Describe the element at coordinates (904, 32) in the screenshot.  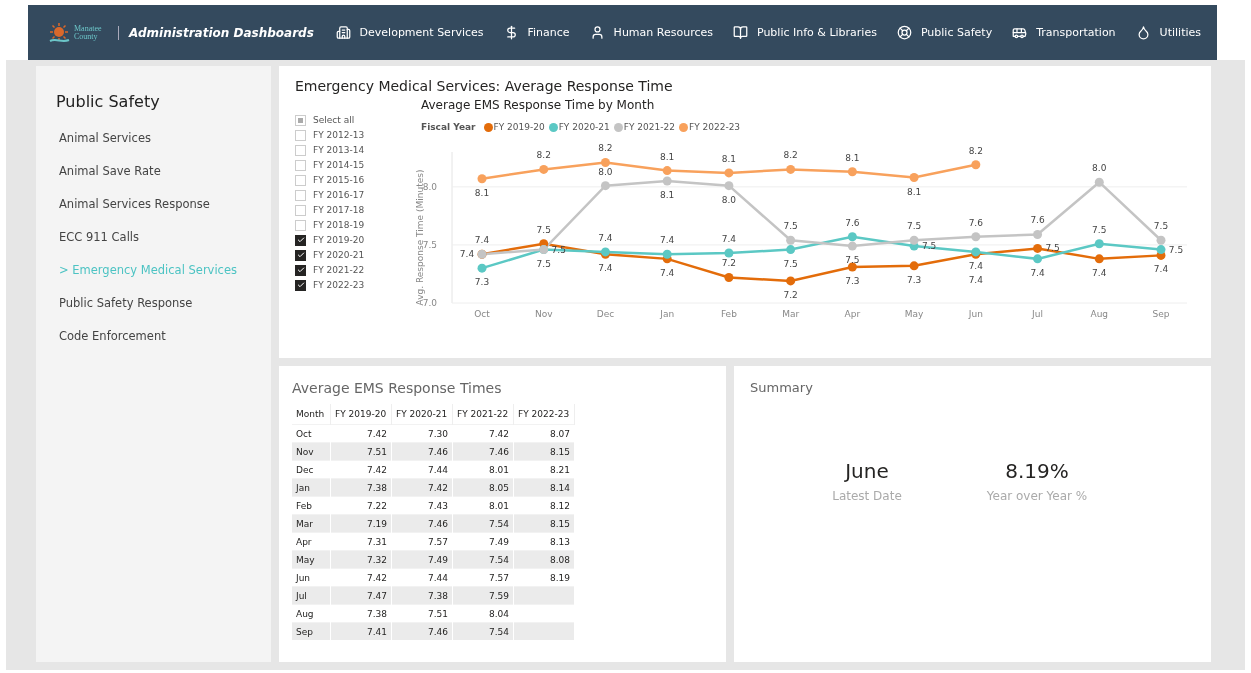
I see `lifebuoy-icon` at that location.